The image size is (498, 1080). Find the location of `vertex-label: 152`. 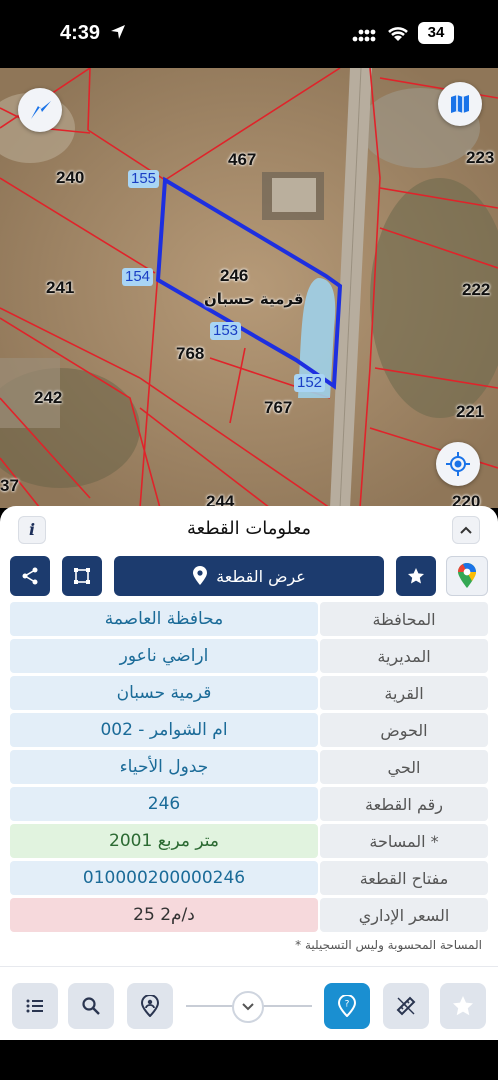

vertex-label: 152 is located at coordinates (310, 383).